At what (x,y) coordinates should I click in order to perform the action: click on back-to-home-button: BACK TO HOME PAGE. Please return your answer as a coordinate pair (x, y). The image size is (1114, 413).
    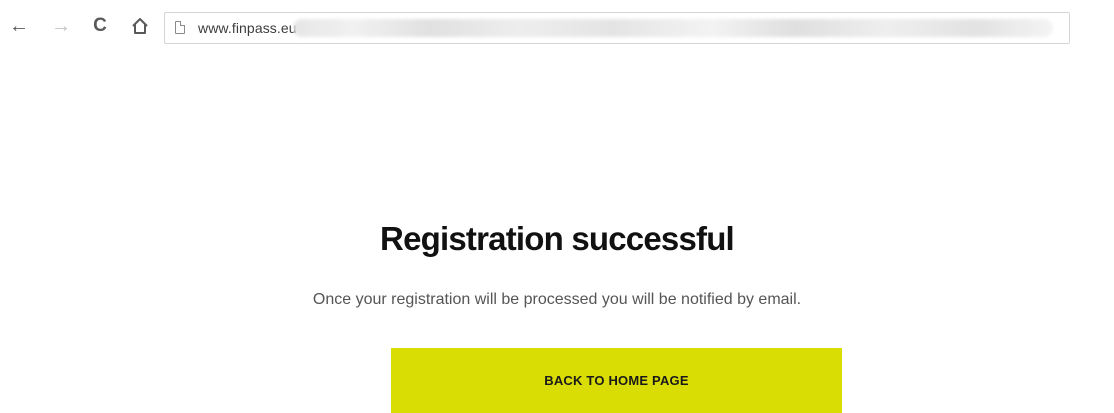
    Looking at the image, I should click on (616, 380).